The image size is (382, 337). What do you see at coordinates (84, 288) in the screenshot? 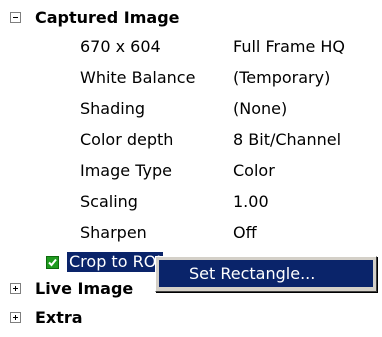
I see `section-live-image-label: Live Image` at bounding box center [84, 288].